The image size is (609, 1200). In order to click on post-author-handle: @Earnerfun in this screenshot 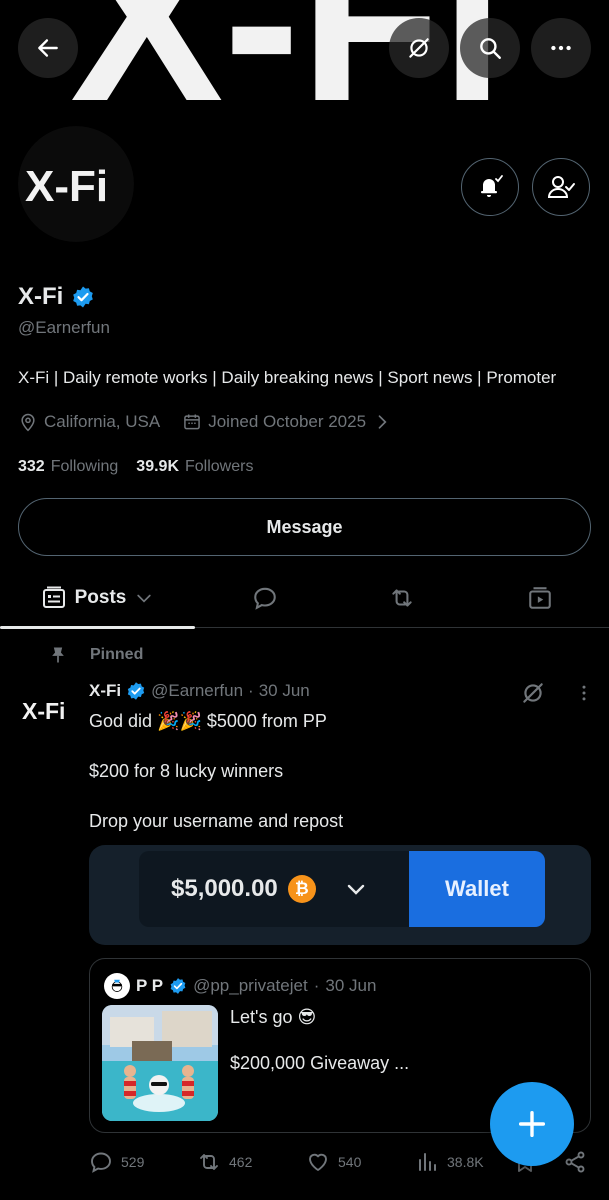, I will do `click(197, 691)`.